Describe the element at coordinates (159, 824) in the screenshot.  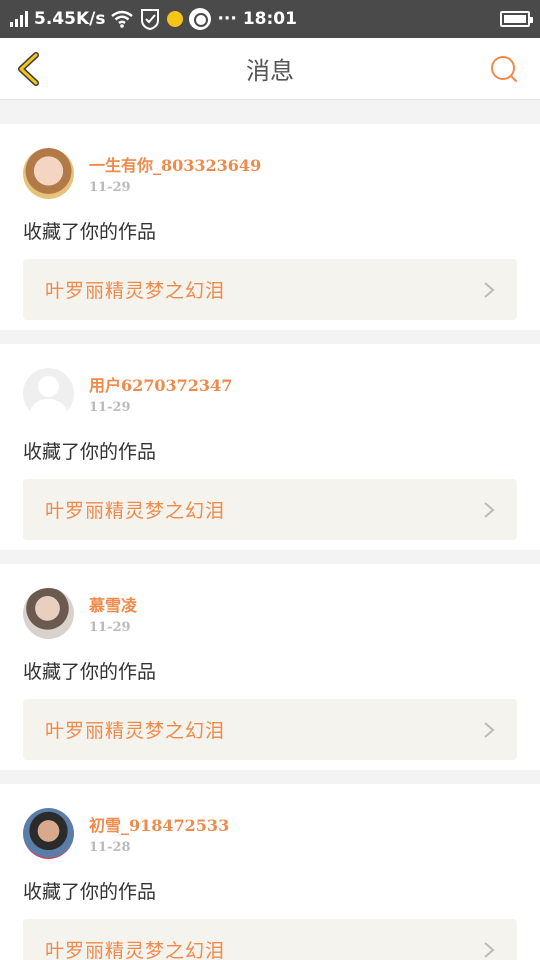
I see `username: 初雪_918472533` at that location.